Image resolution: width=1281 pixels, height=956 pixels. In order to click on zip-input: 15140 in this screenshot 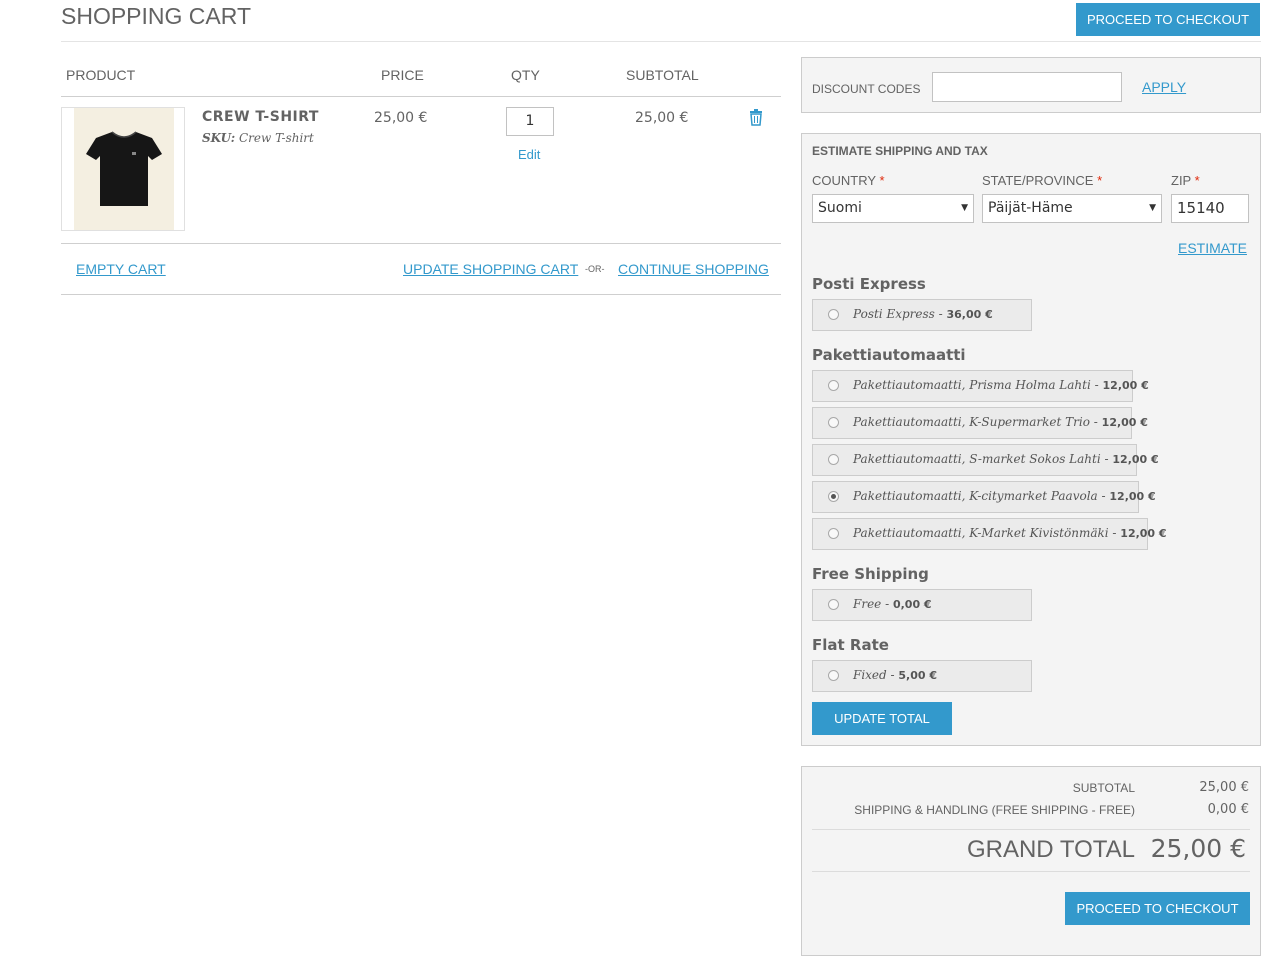, I will do `click(1210, 208)`.